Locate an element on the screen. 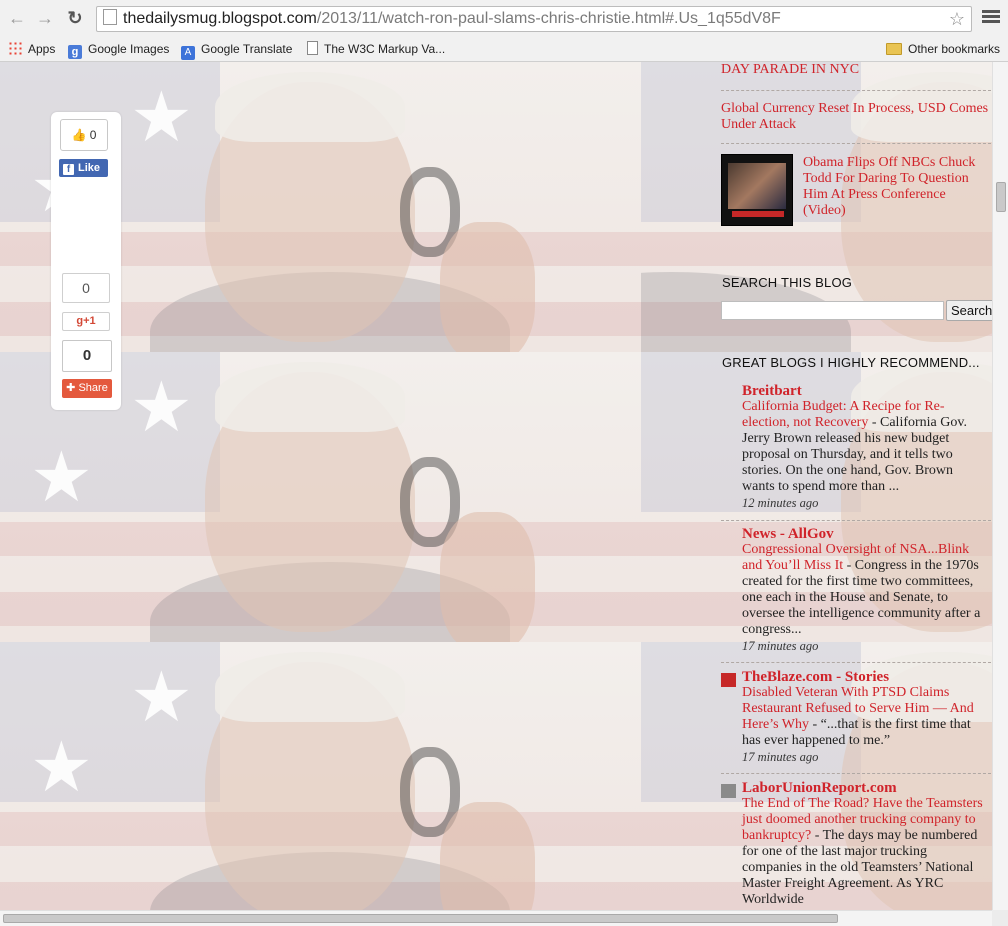  blog-search-input is located at coordinates (832, 310).